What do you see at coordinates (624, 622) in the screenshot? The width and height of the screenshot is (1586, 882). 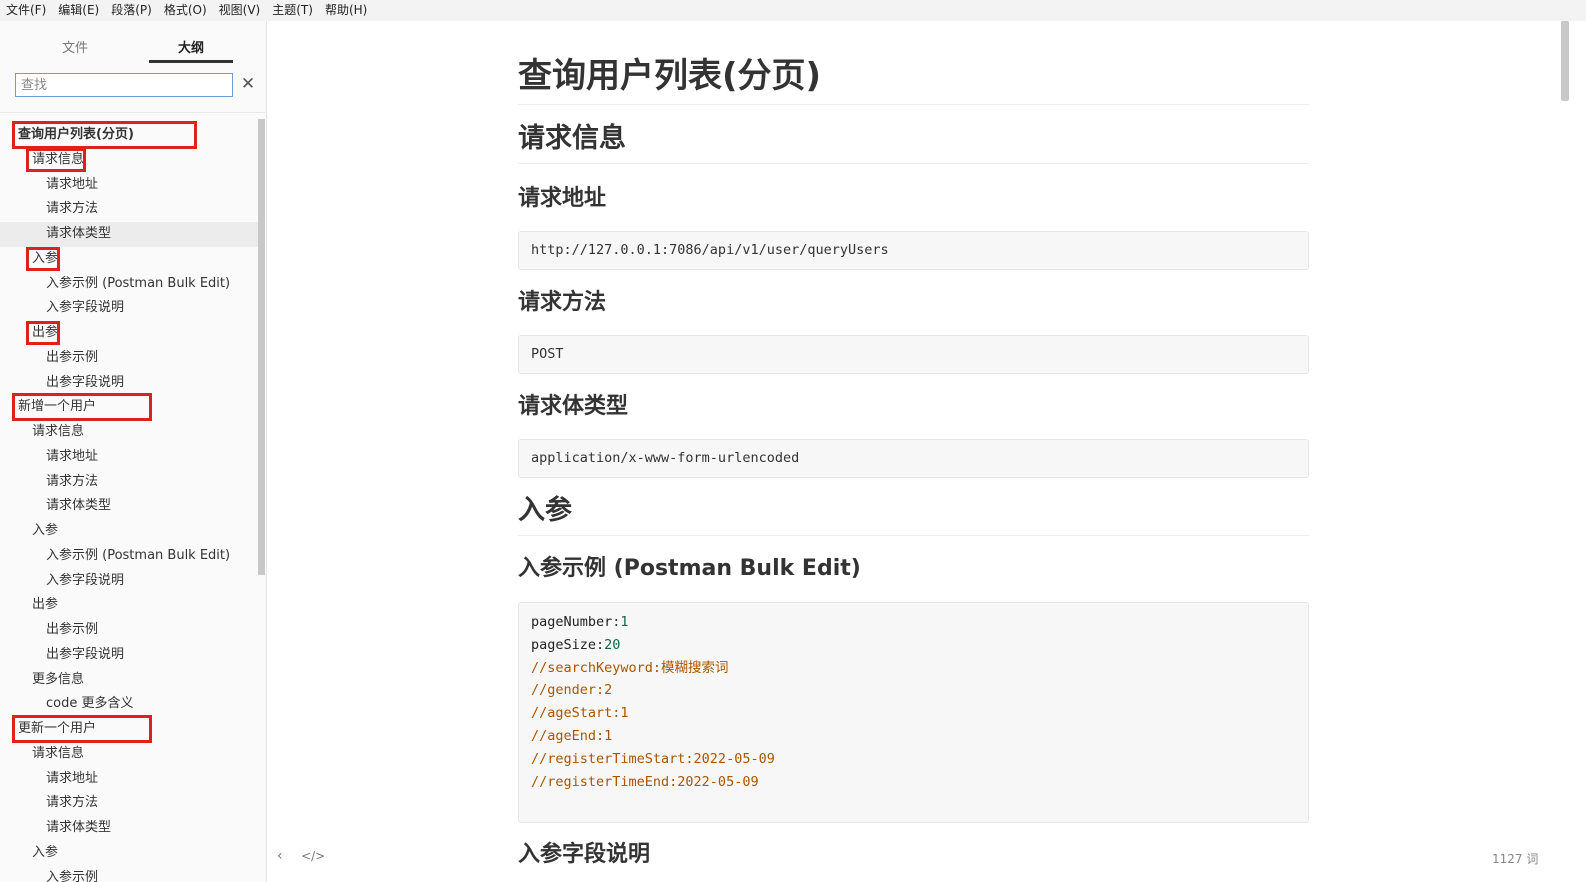 I see `code-value: 1` at bounding box center [624, 622].